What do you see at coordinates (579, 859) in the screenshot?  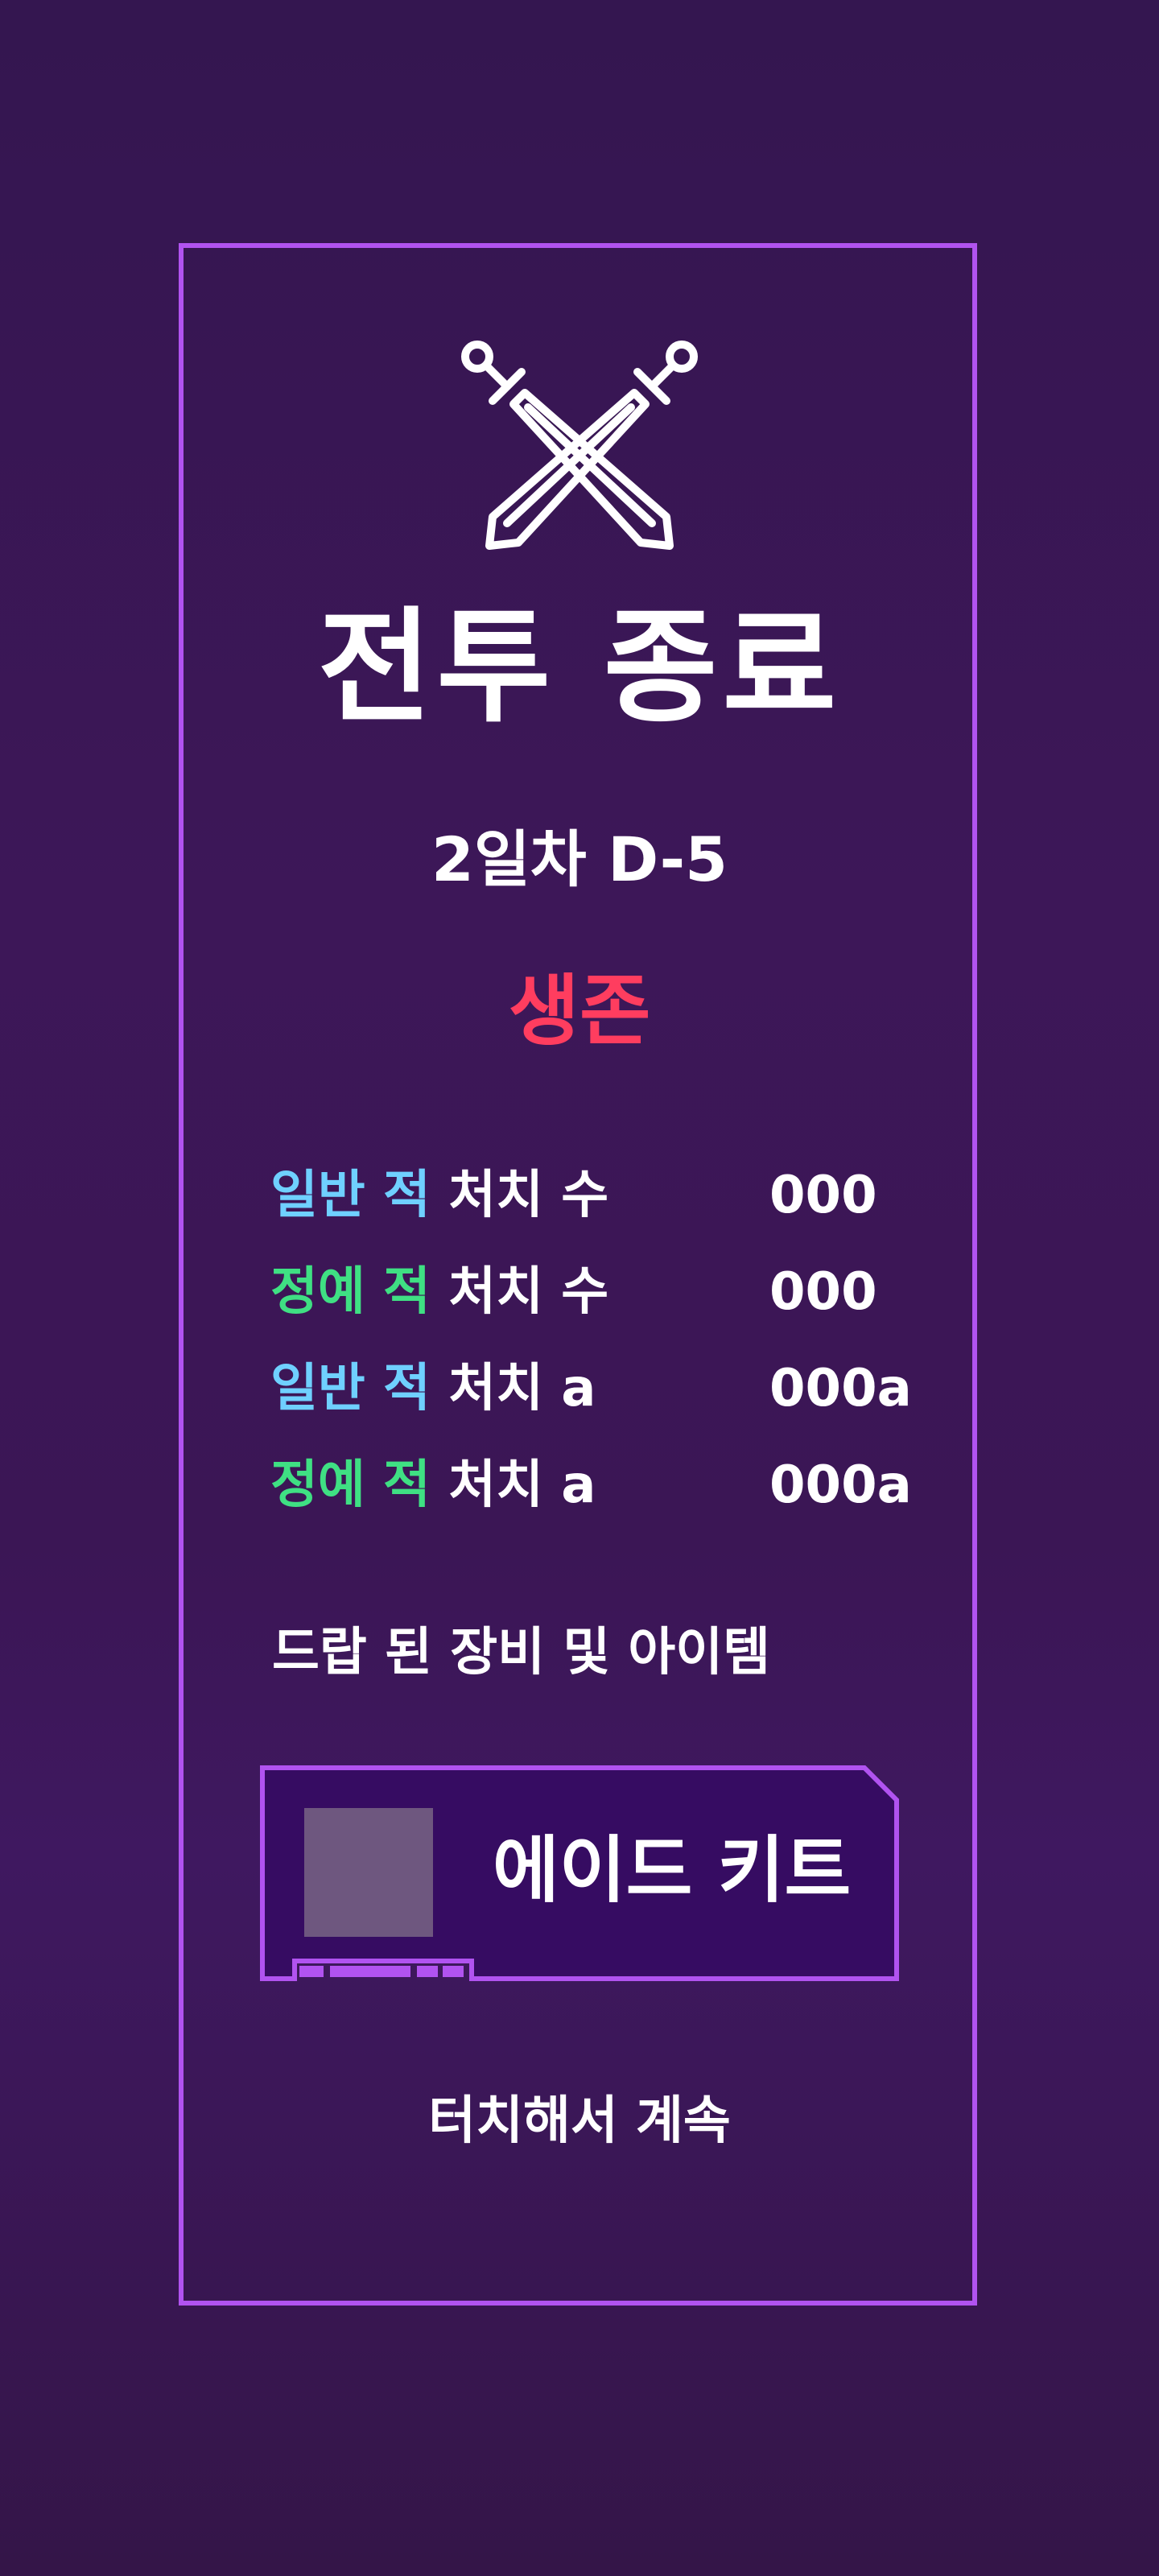 I see `stage-label: 2일차 D-5` at bounding box center [579, 859].